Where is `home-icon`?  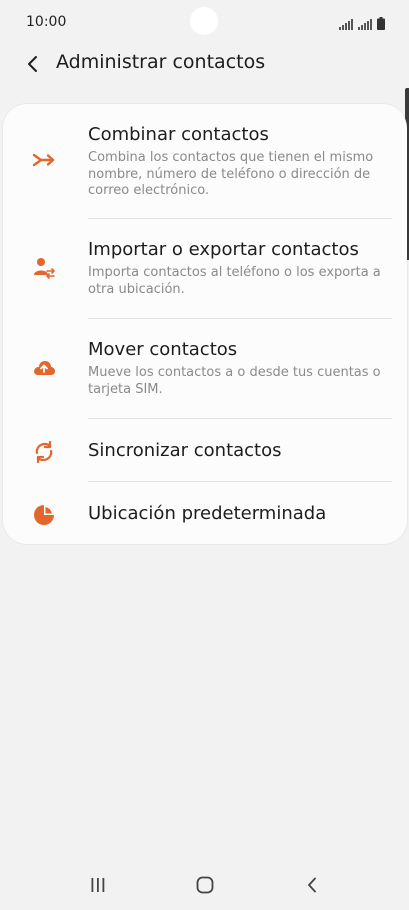
home-icon is located at coordinates (205, 885).